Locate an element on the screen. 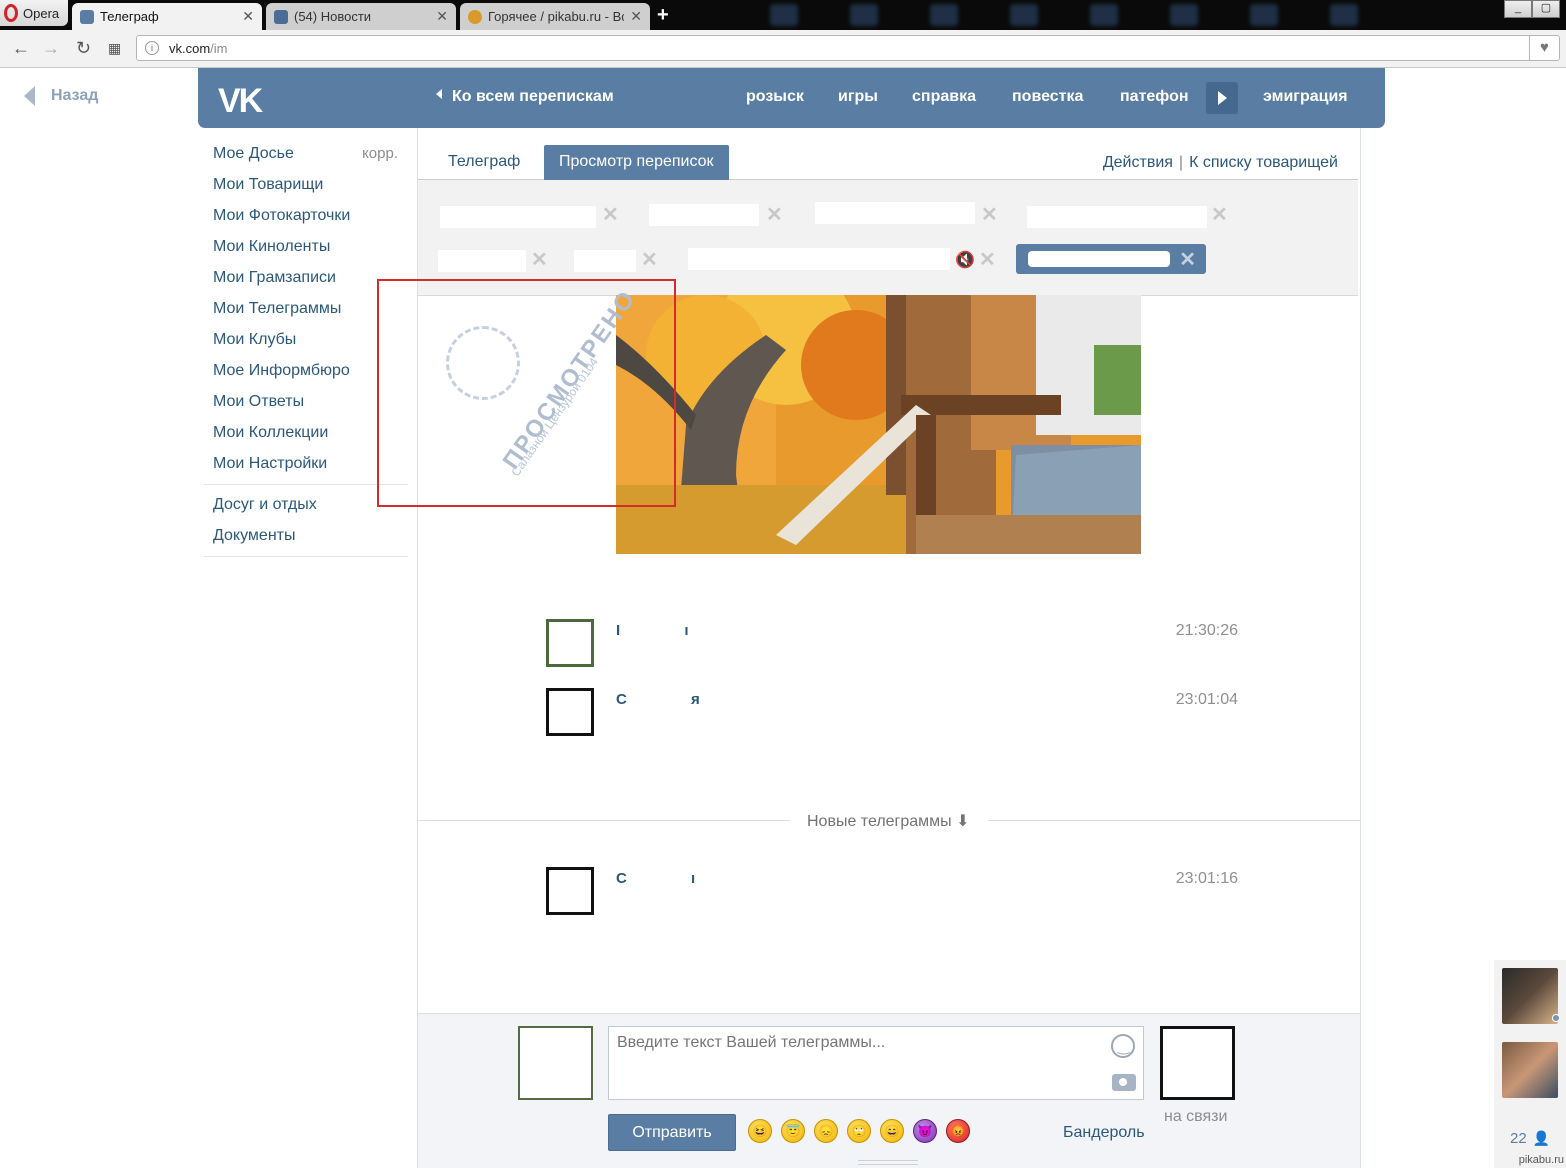 The width and height of the screenshot is (1566, 1168). to-all-conversations-link: Ко всем перепискам is located at coordinates (525, 97).